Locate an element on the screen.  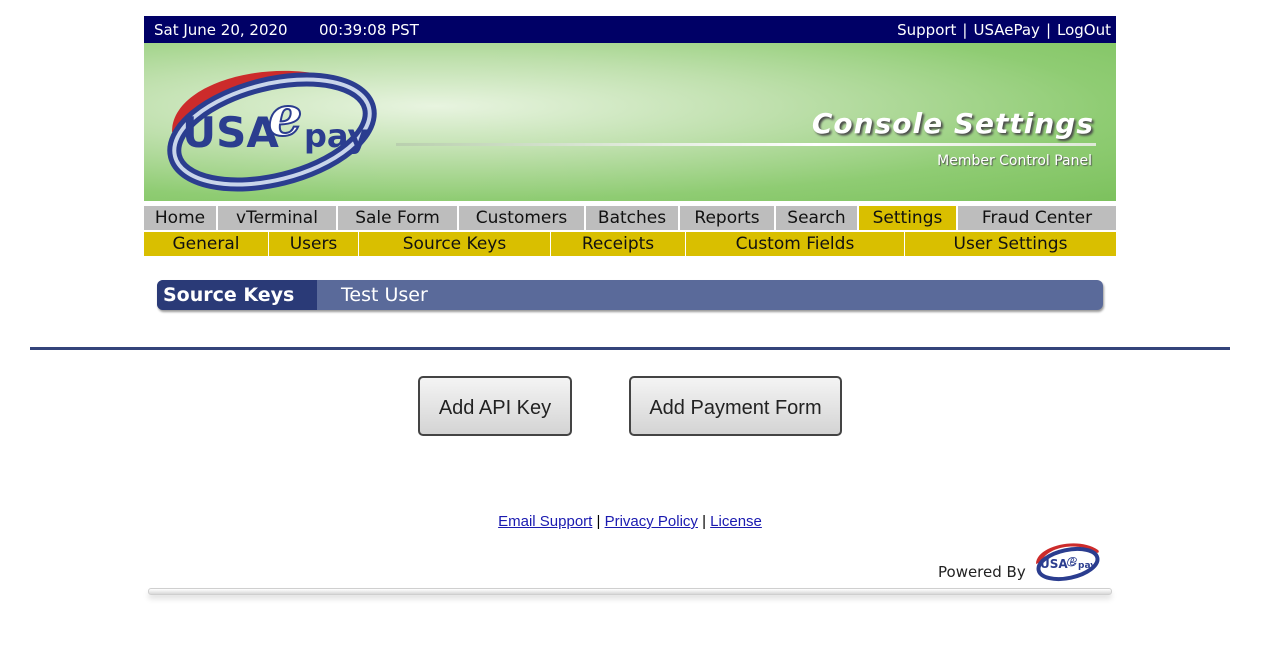
section-title: Source Keys is located at coordinates (237, 295).